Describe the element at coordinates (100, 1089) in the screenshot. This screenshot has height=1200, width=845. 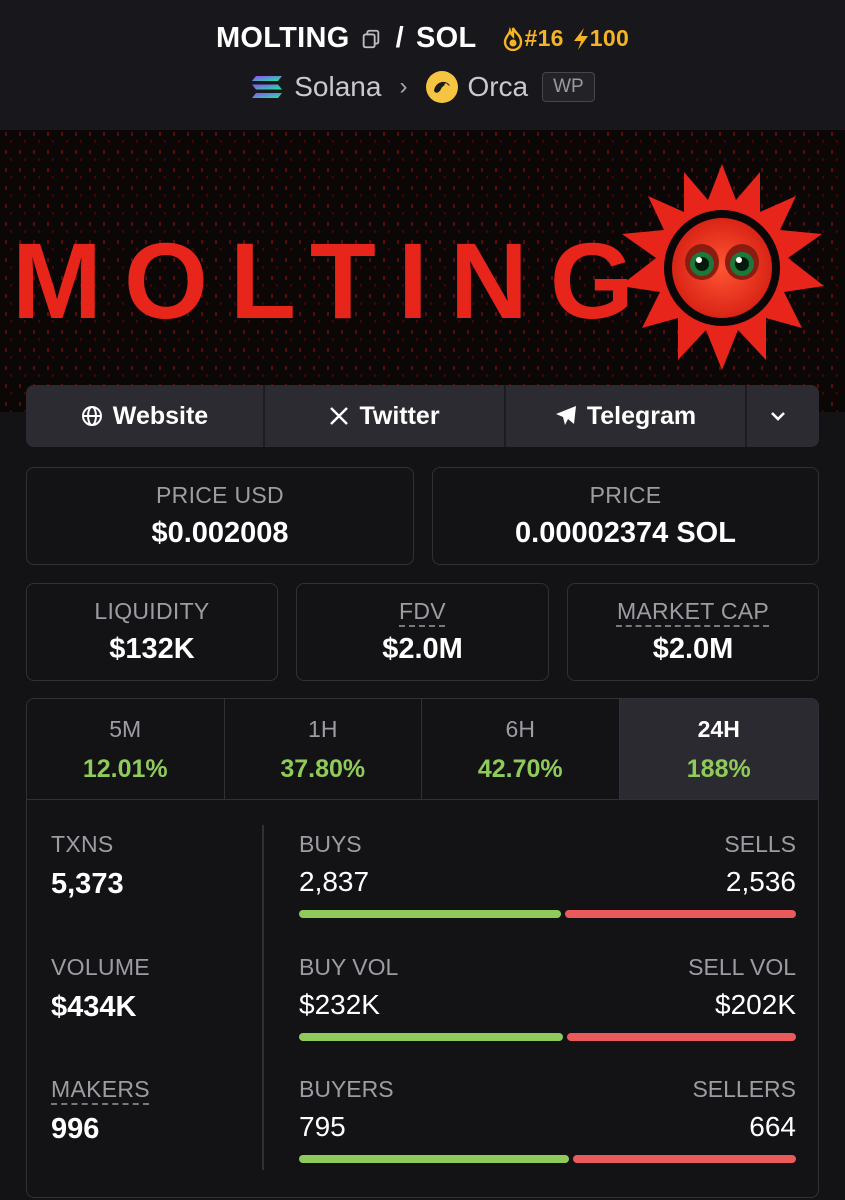
I see `makers-label: MAKERS` at that location.